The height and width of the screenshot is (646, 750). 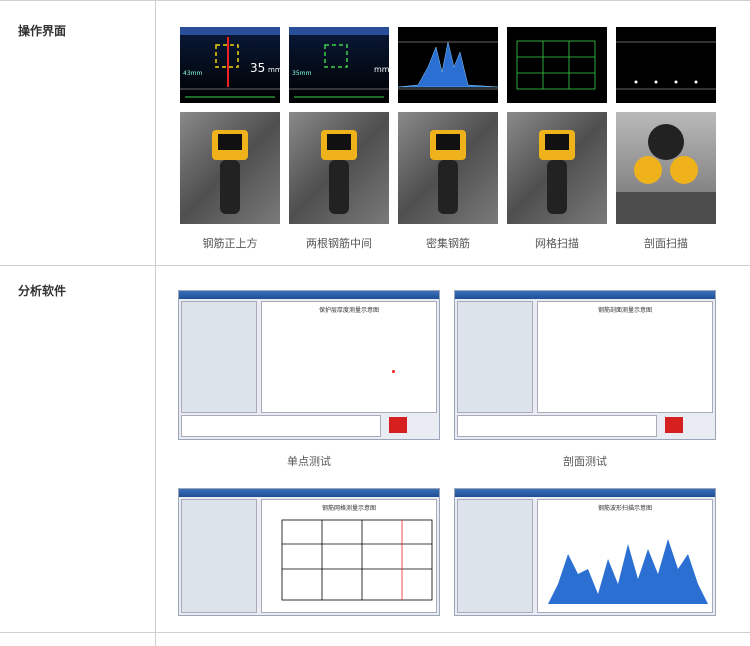 I want to click on chart-panel: 钢筋波形扫描示意图, so click(x=625, y=556).